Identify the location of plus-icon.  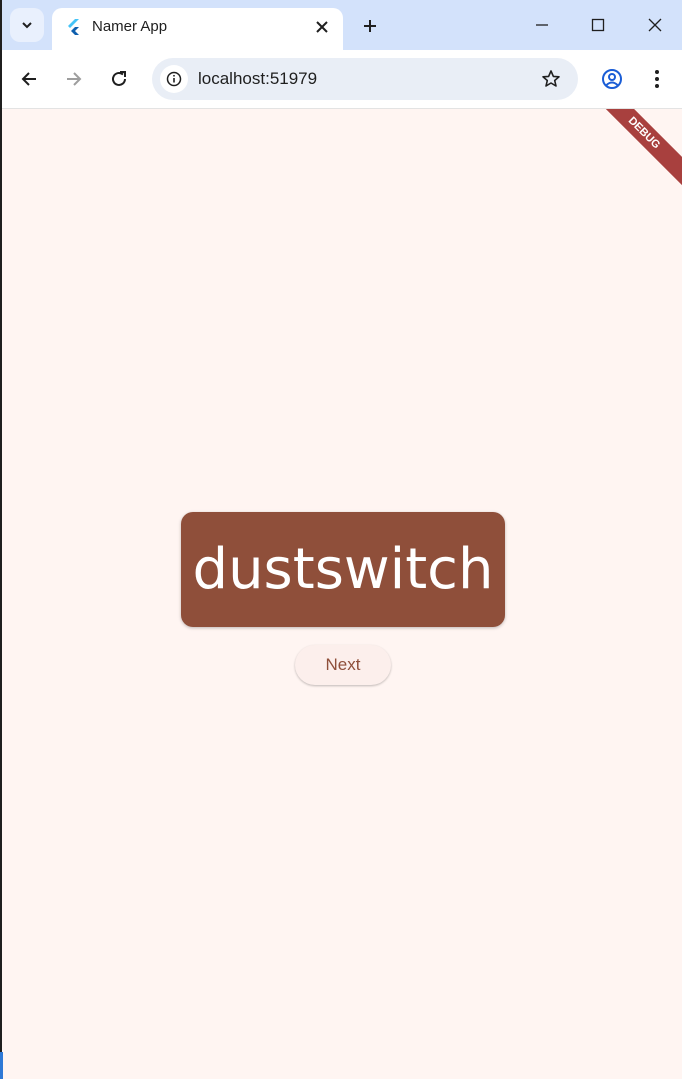
(370, 26).